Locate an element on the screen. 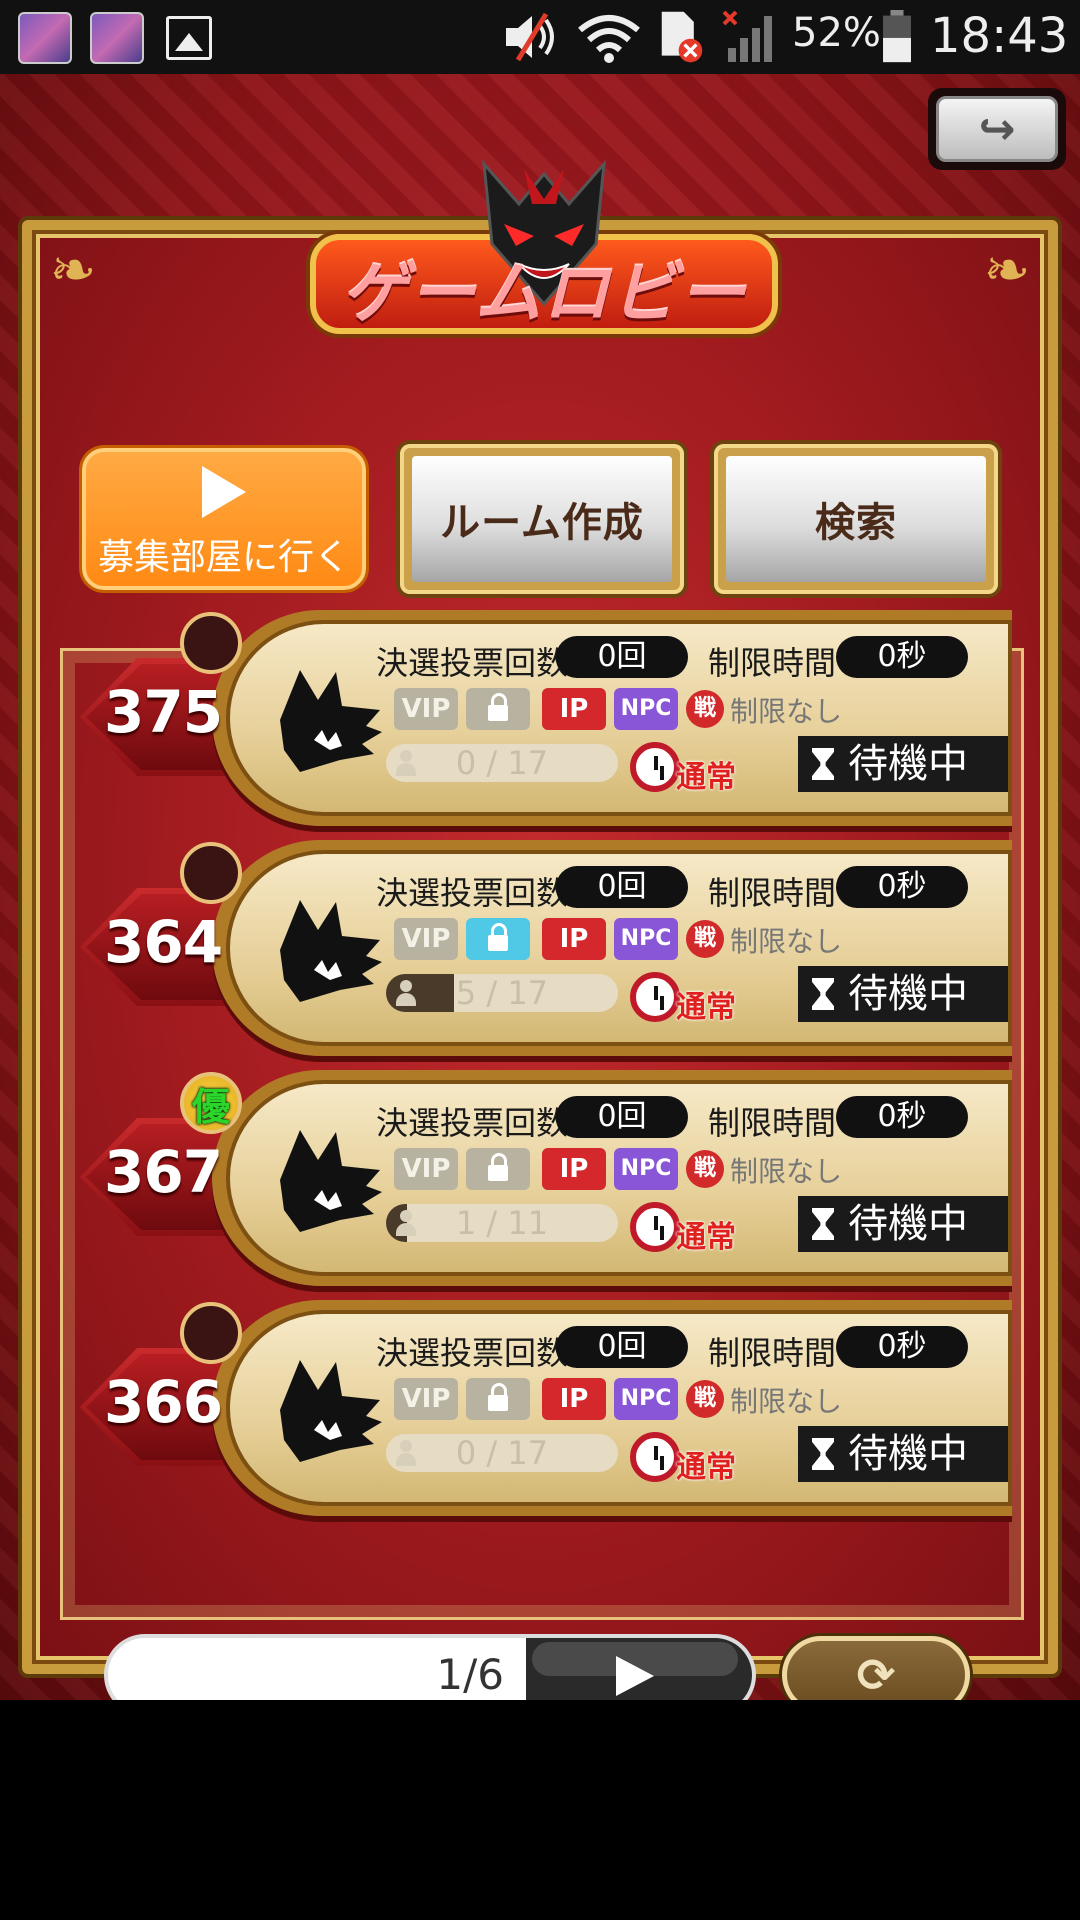 The height and width of the screenshot is (1920, 1080). player-count-bar: 1 / 11 is located at coordinates (502, 1223).